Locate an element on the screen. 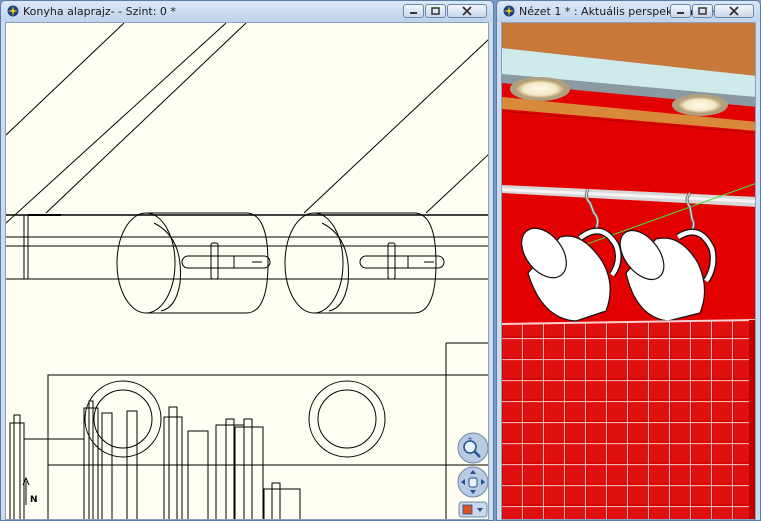 The image size is (761, 521). tiled-backsplash is located at coordinates (628, 419).